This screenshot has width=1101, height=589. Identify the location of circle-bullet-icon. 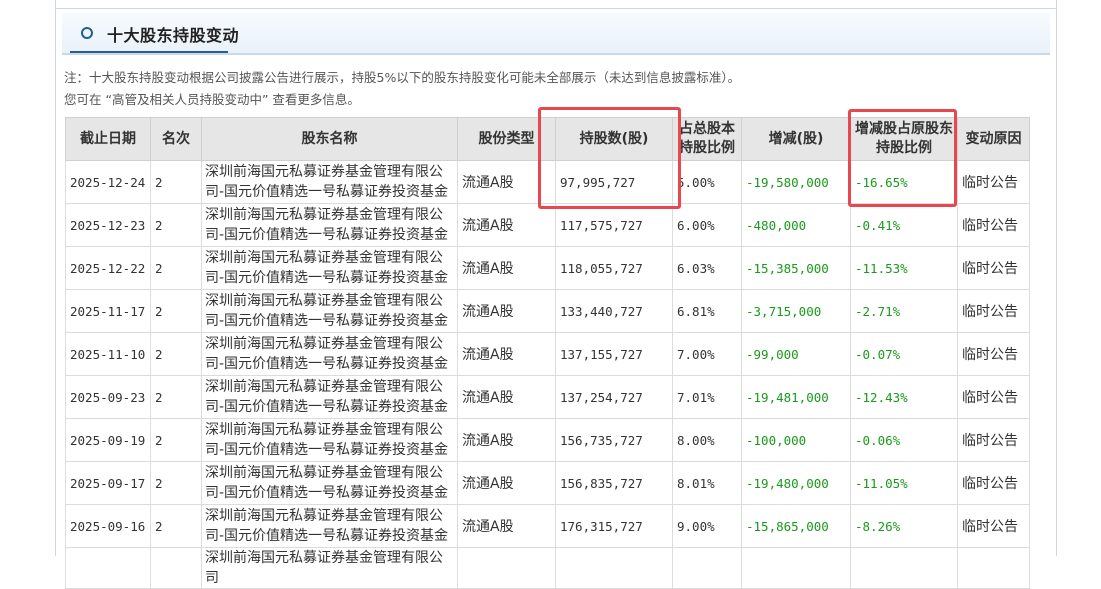
(87, 33).